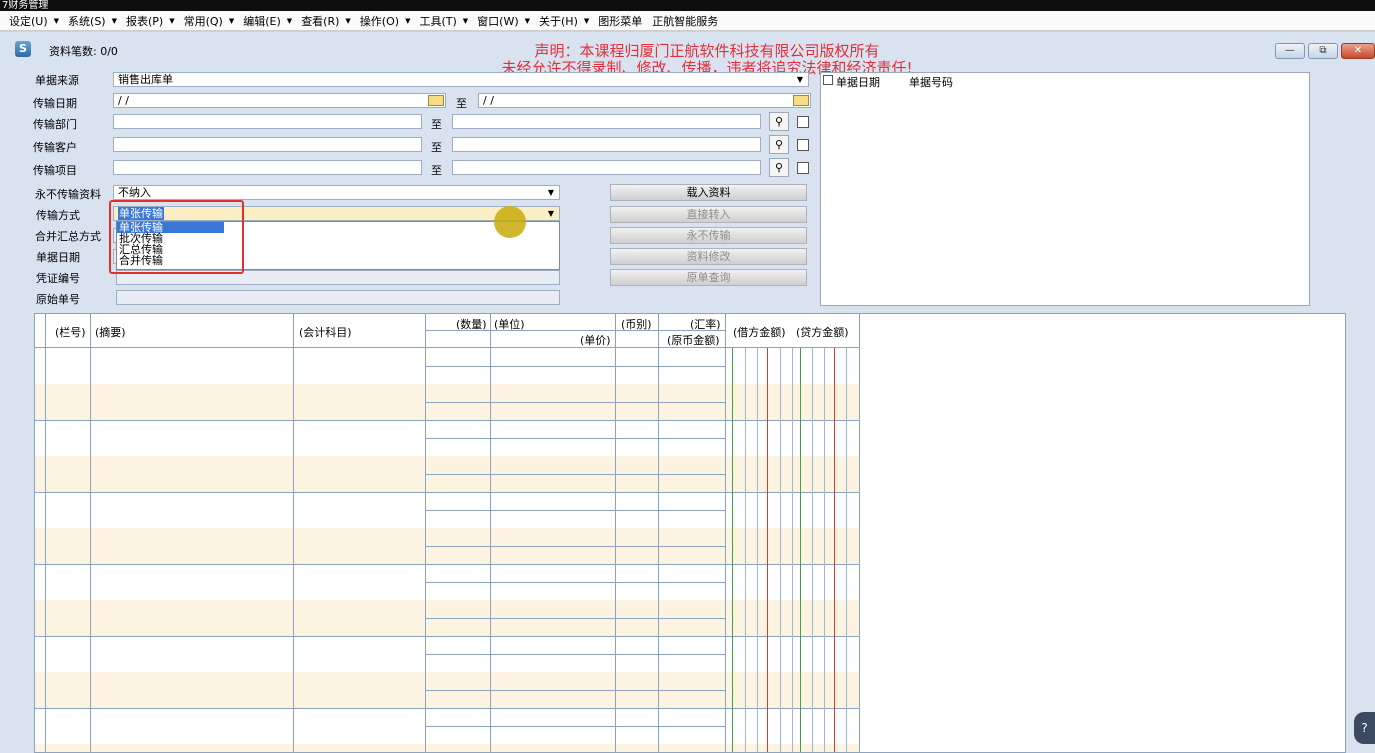  Describe the element at coordinates (55, 103) in the screenshot. I see `date-label: 传输日期` at that location.